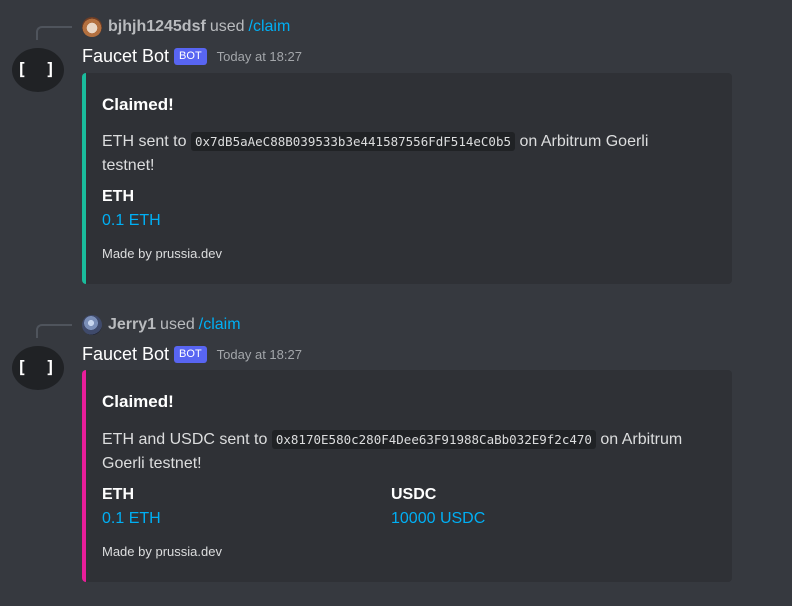  I want to click on desc-suffix: on Arbitrum Goerli, so click(584, 141).